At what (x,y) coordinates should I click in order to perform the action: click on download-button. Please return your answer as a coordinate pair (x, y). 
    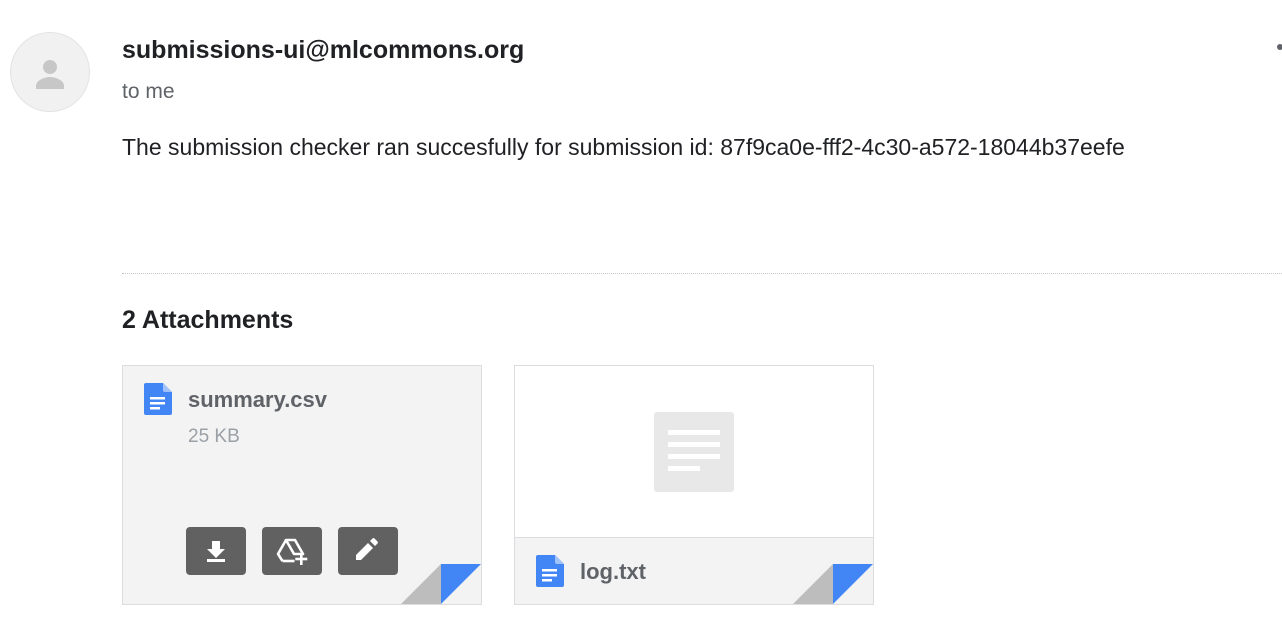
    Looking at the image, I should click on (216, 551).